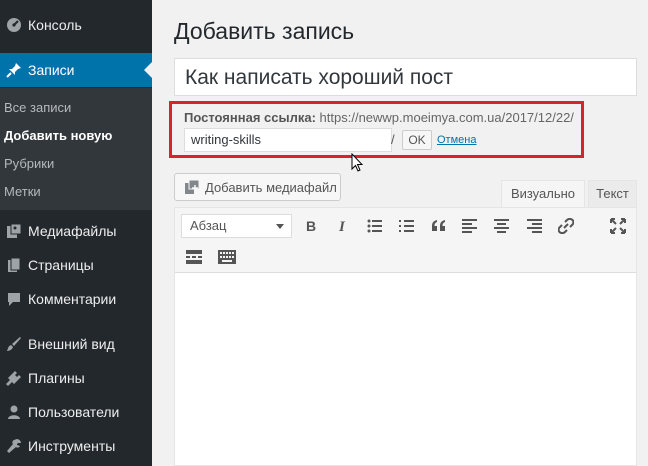 The height and width of the screenshot is (466, 648). I want to click on italic-button: I, so click(342, 226).